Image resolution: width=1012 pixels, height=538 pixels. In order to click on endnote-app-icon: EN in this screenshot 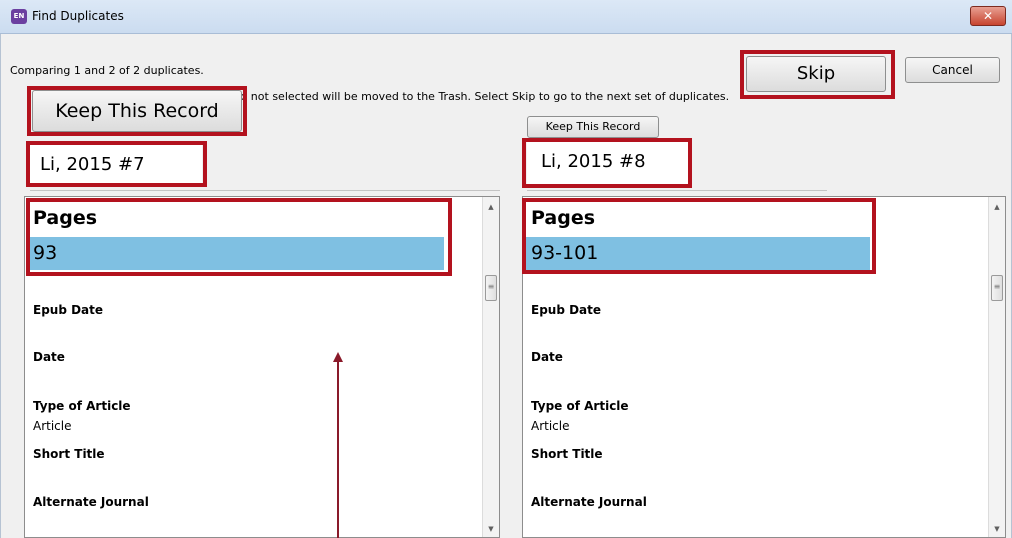, I will do `click(19, 16)`.